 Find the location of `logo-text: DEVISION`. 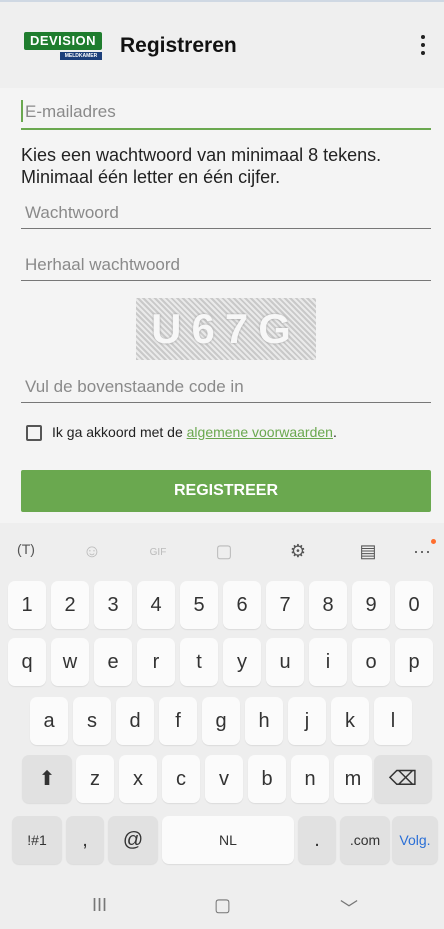

logo-text: DEVISION is located at coordinates (63, 41).